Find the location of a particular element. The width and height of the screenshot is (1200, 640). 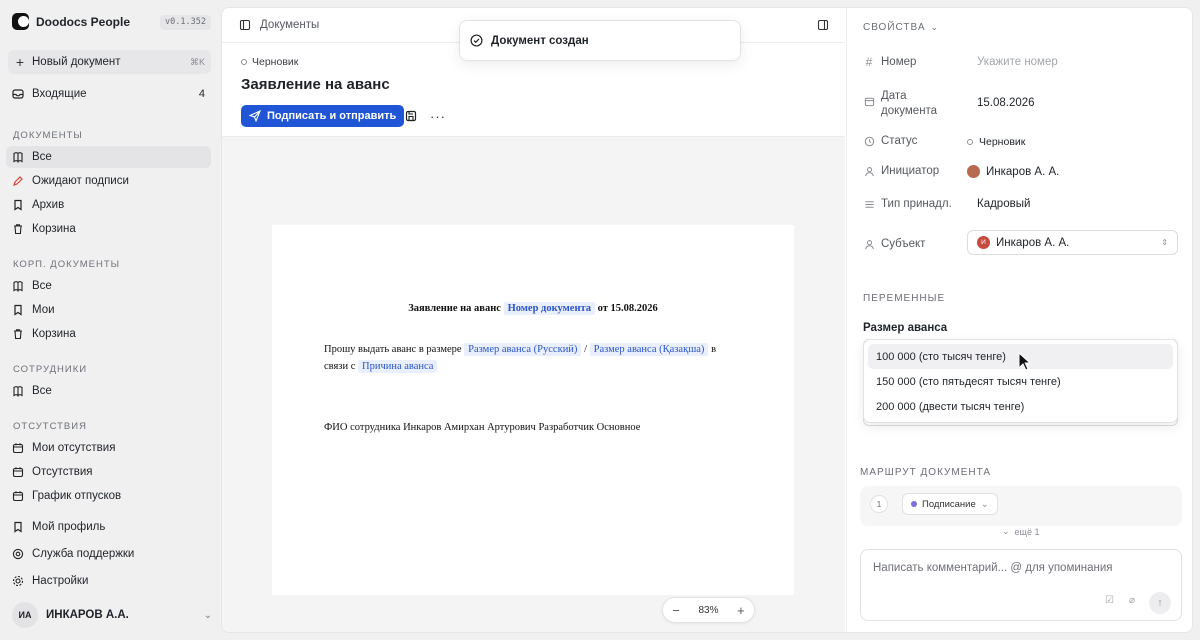

sidebar-item-label: Отсутствия is located at coordinates (62, 472).